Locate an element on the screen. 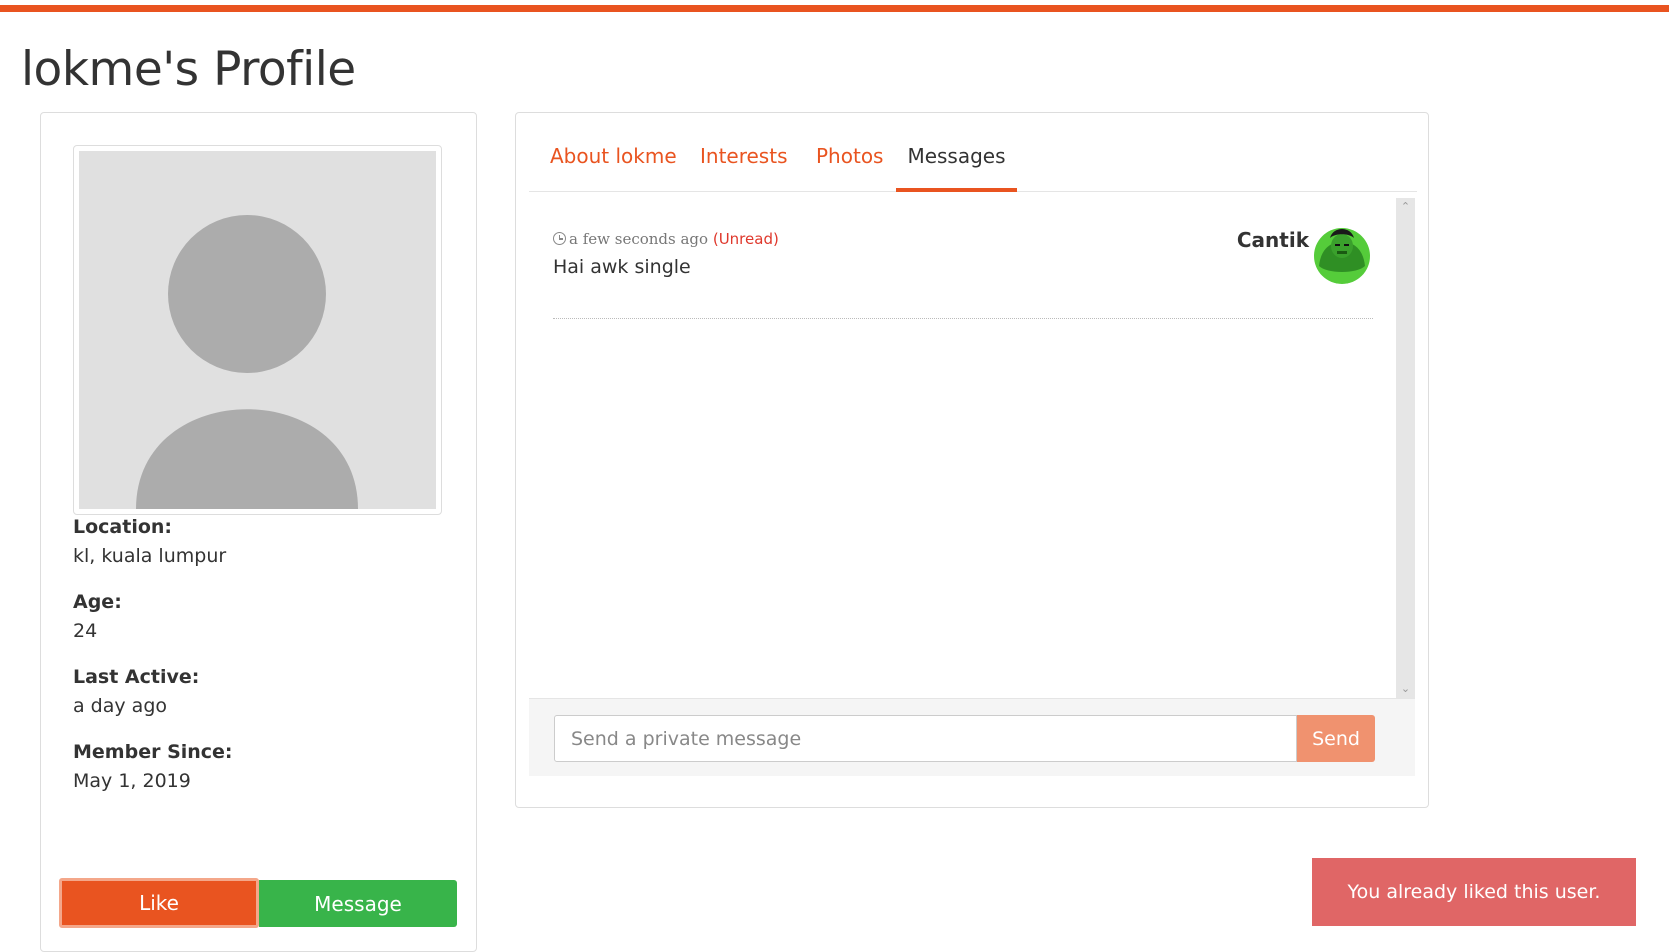 This screenshot has height=952, width=1669. location-field: Location: kl, kuala lumpur is located at coordinates (149, 542).